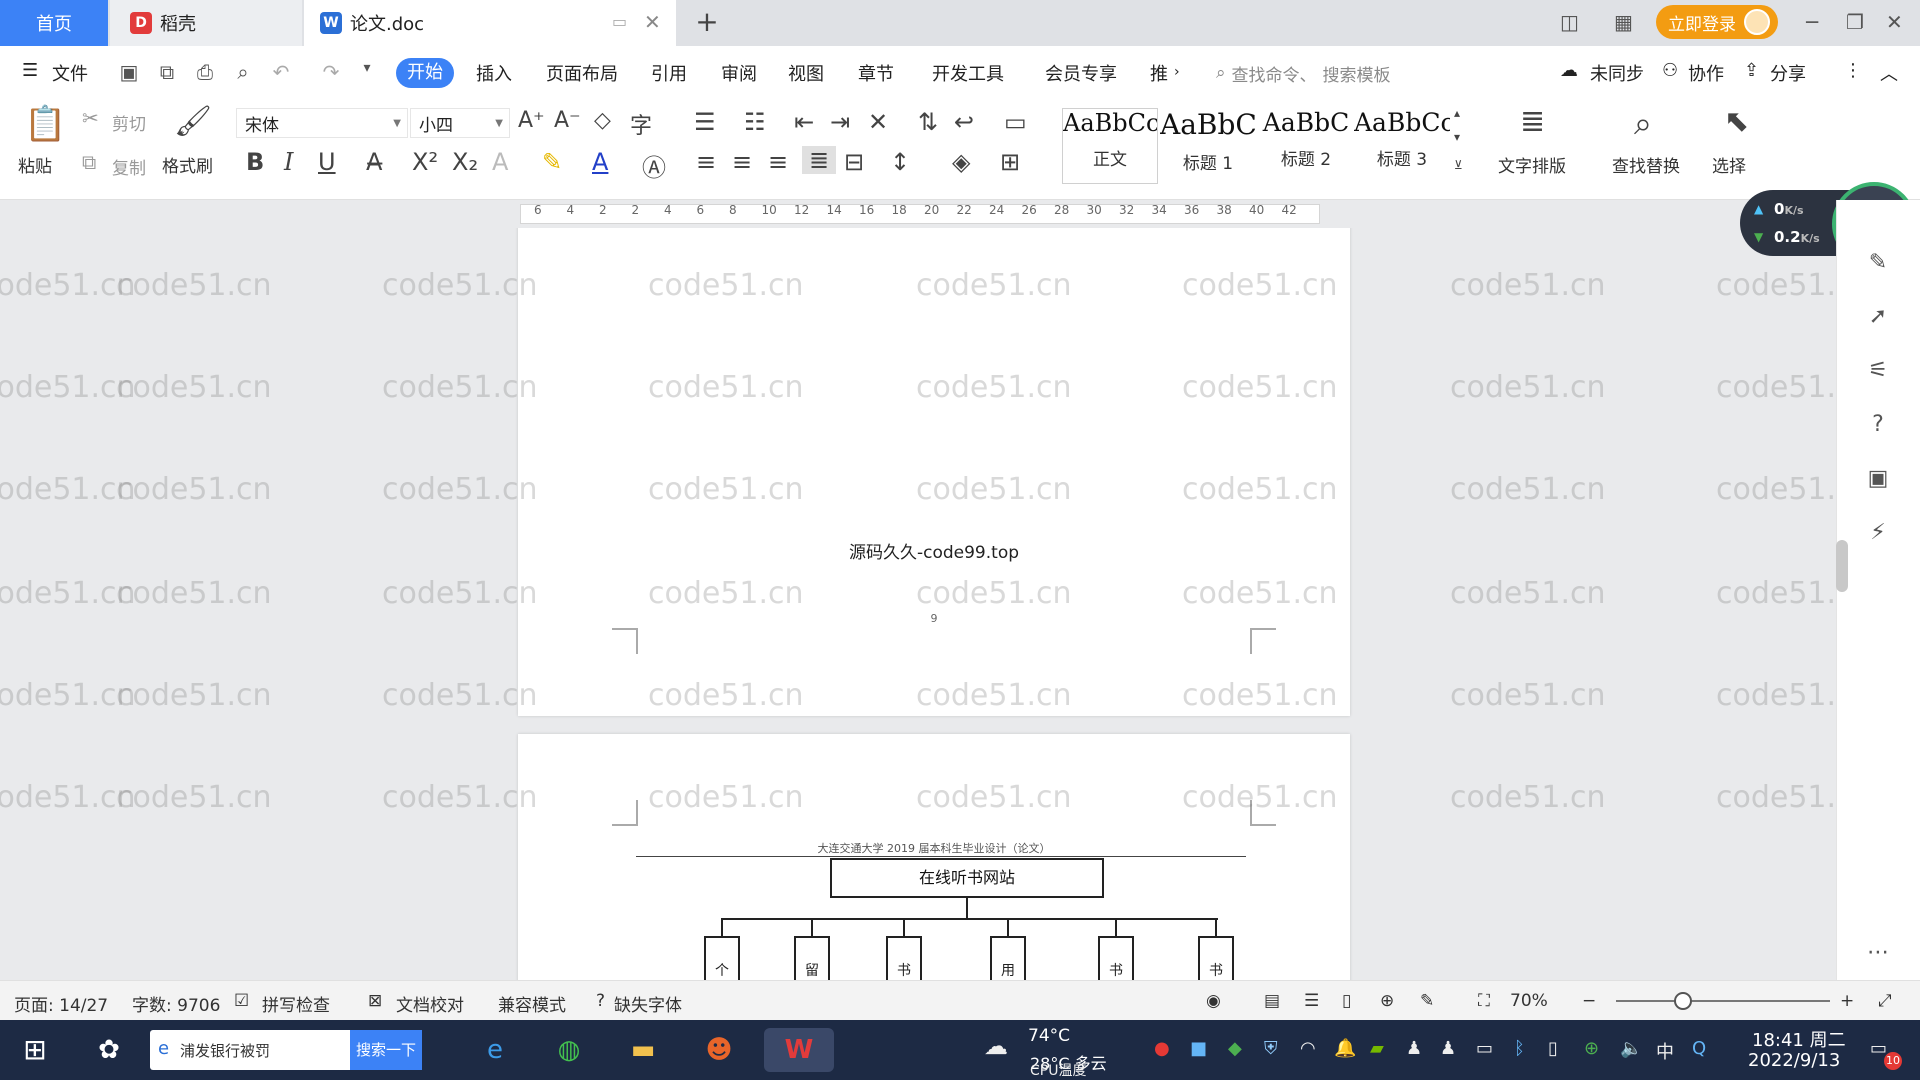 This screenshot has height=1080, width=1920. Describe the element at coordinates (778, 162) in the screenshot. I see `align-right-icon: ≡` at that location.